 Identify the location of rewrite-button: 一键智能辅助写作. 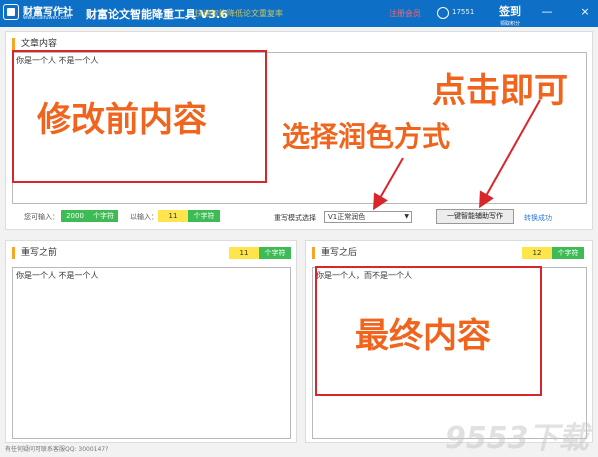
(475, 216).